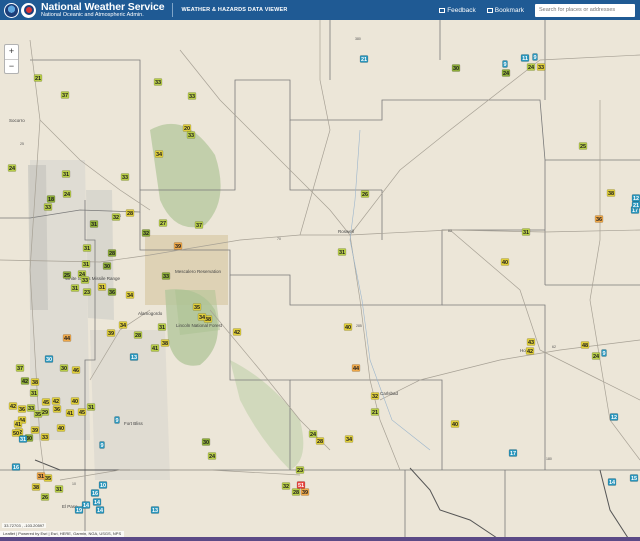 This screenshot has height=541, width=640. Describe the element at coordinates (457, 10) in the screenshot. I see `feedback-link: Feedback` at that location.